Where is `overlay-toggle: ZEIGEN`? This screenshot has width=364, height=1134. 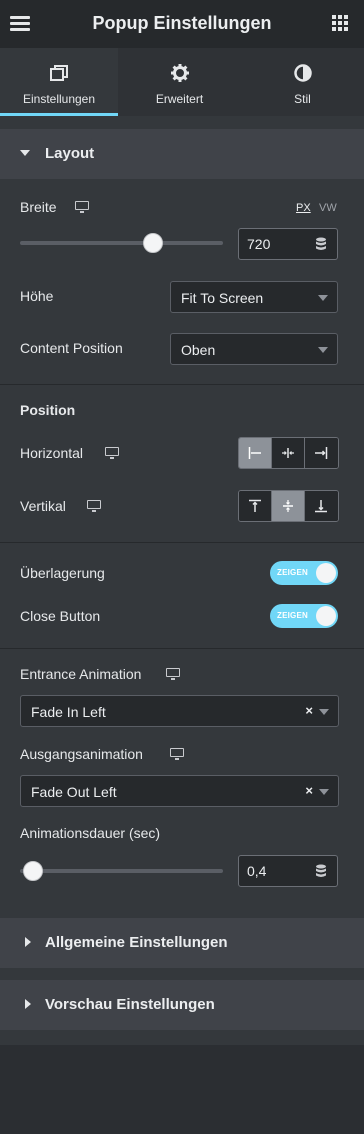 overlay-toggle: ZEIGEN is located at coordinates (304, 573).